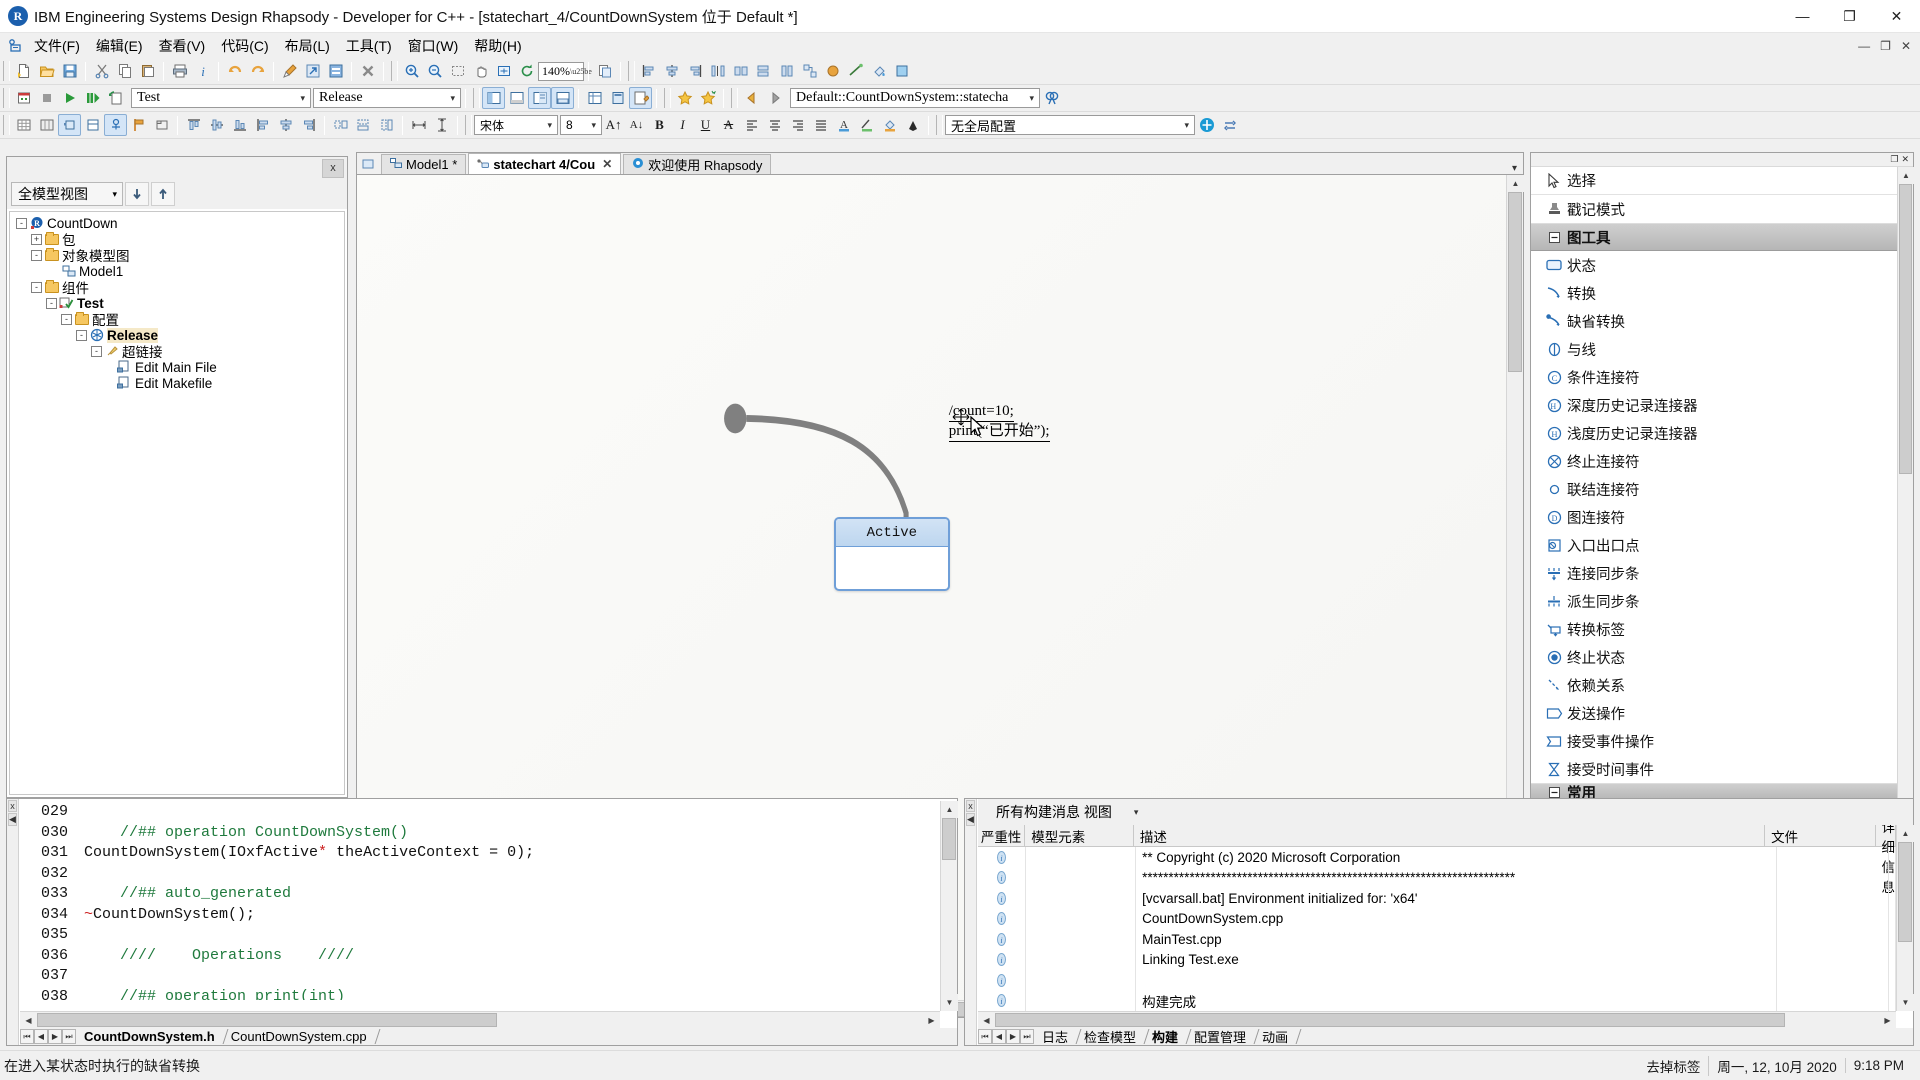 This screenshot has height=1080, width=1920. Describe the element at coordinates (244, 46) in the screenshot. I see `menu-code: 代码(C)` at that location.